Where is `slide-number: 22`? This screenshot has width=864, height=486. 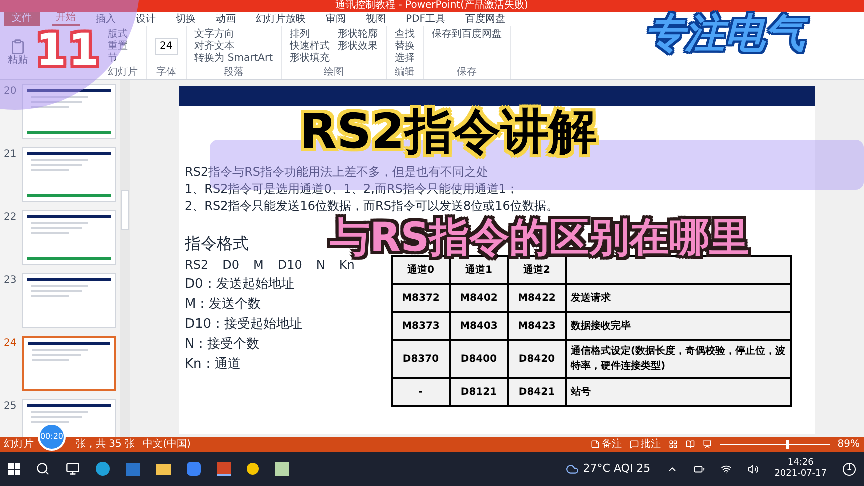
slide-number: 22 is located at coordinates (11, 218).